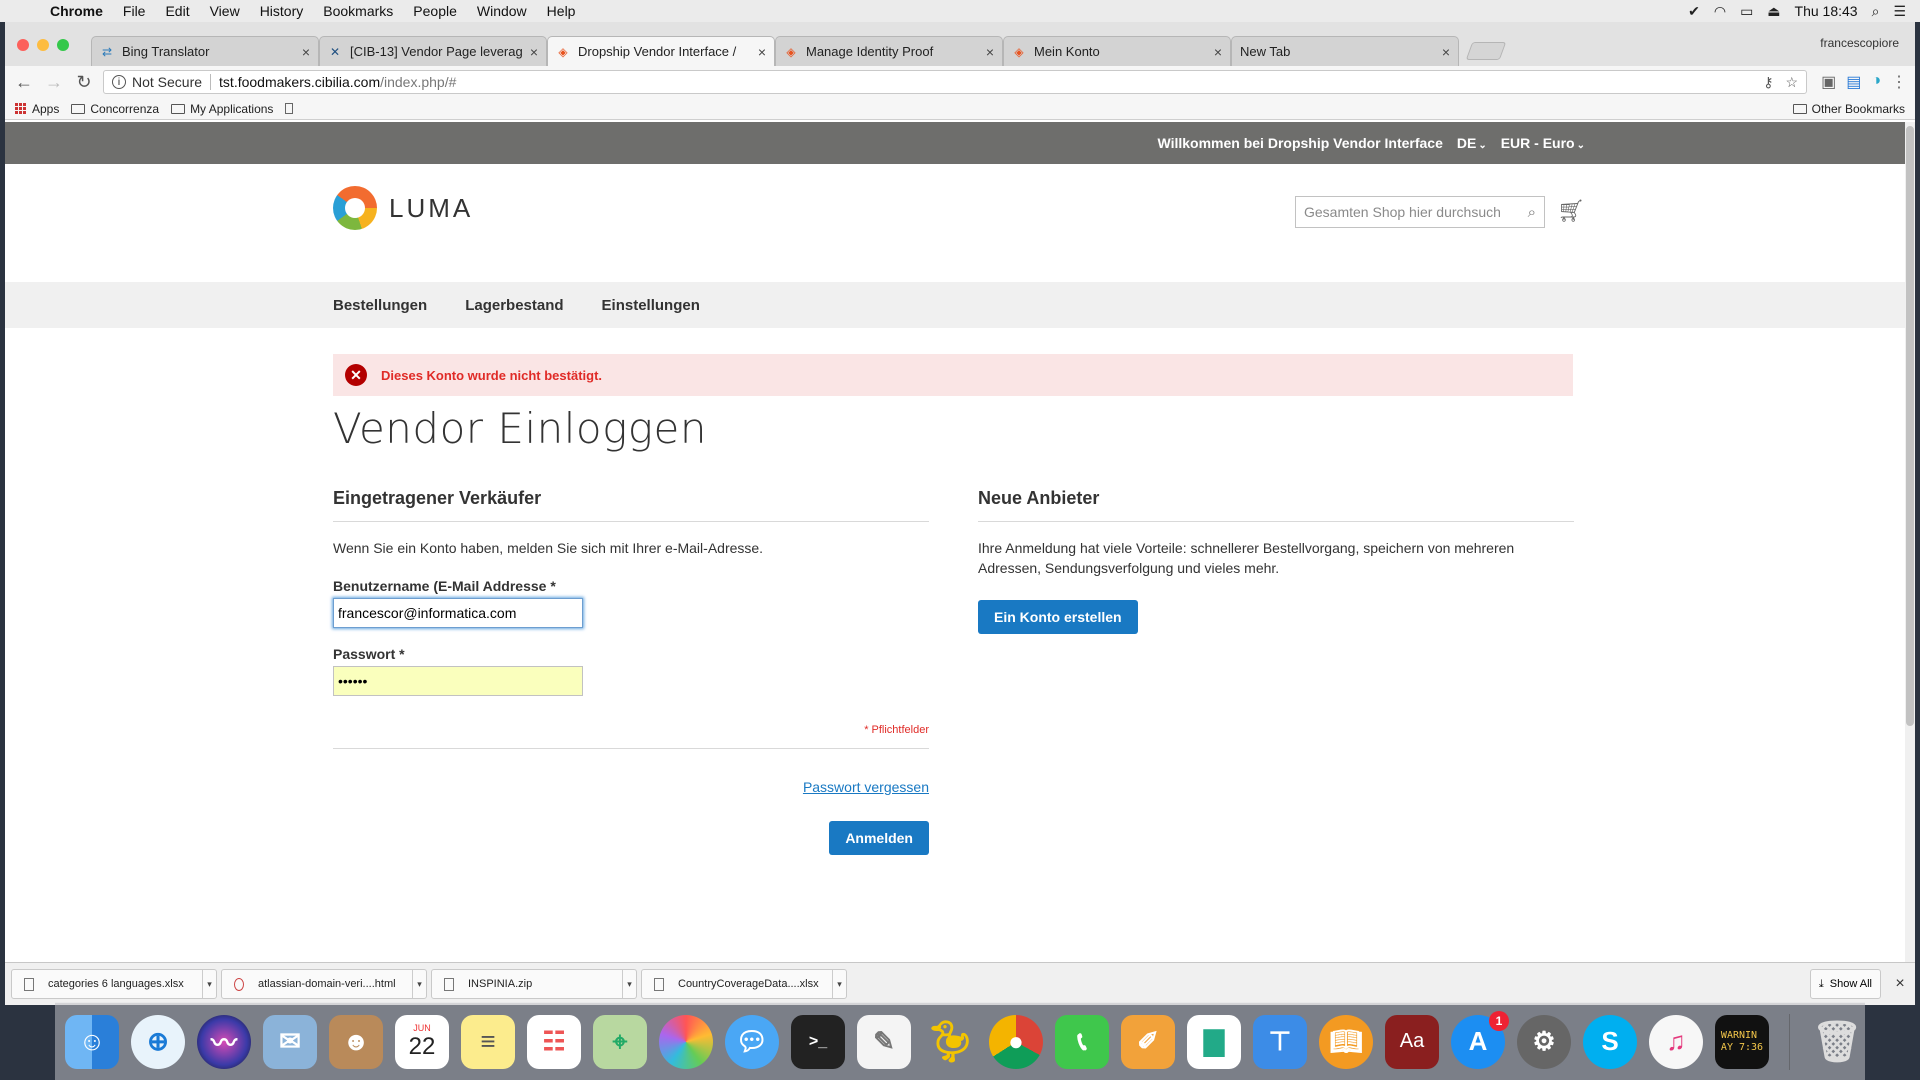  Describe the element at coordinates (1848, 109) in the screenshot. I see `other-bookmarks: Other Bookmarks` at that location.